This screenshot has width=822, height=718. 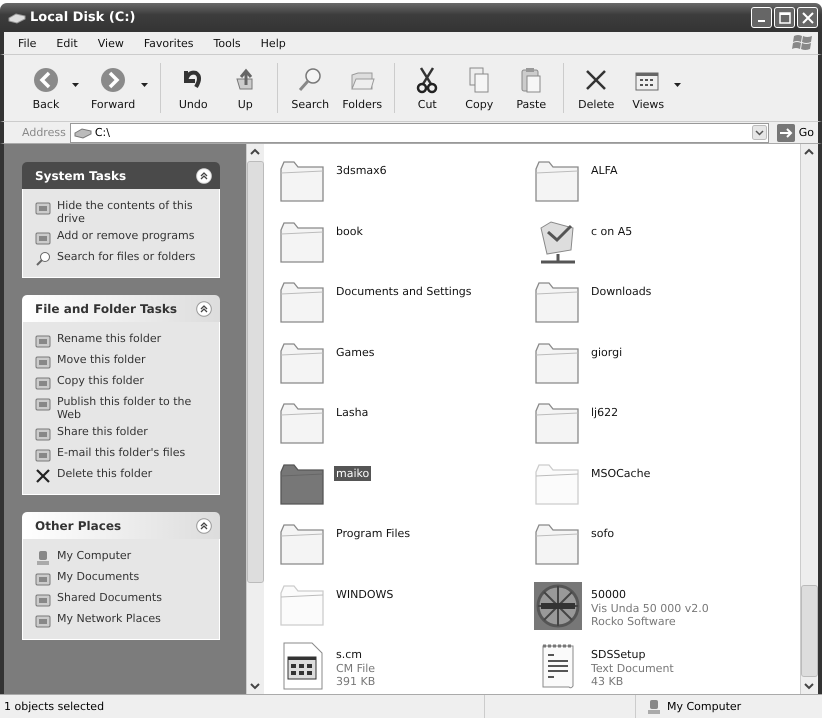 What do you see at coordinates (405, 303) in the screenshot?
I see `item-tile: Documents and Settings` at bounding box center [405, 303].